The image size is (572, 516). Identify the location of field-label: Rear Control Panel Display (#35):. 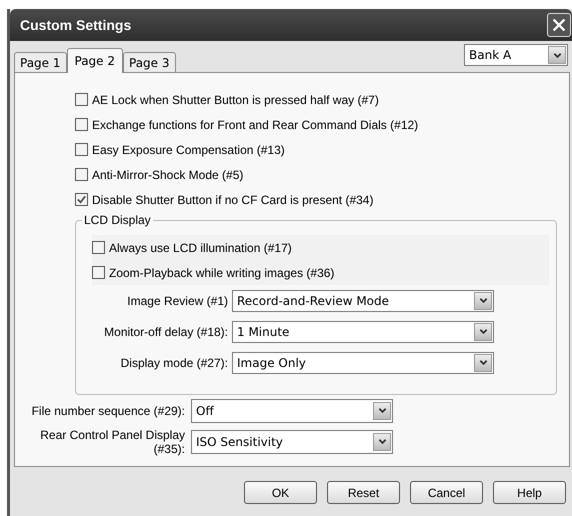
(112, 442).